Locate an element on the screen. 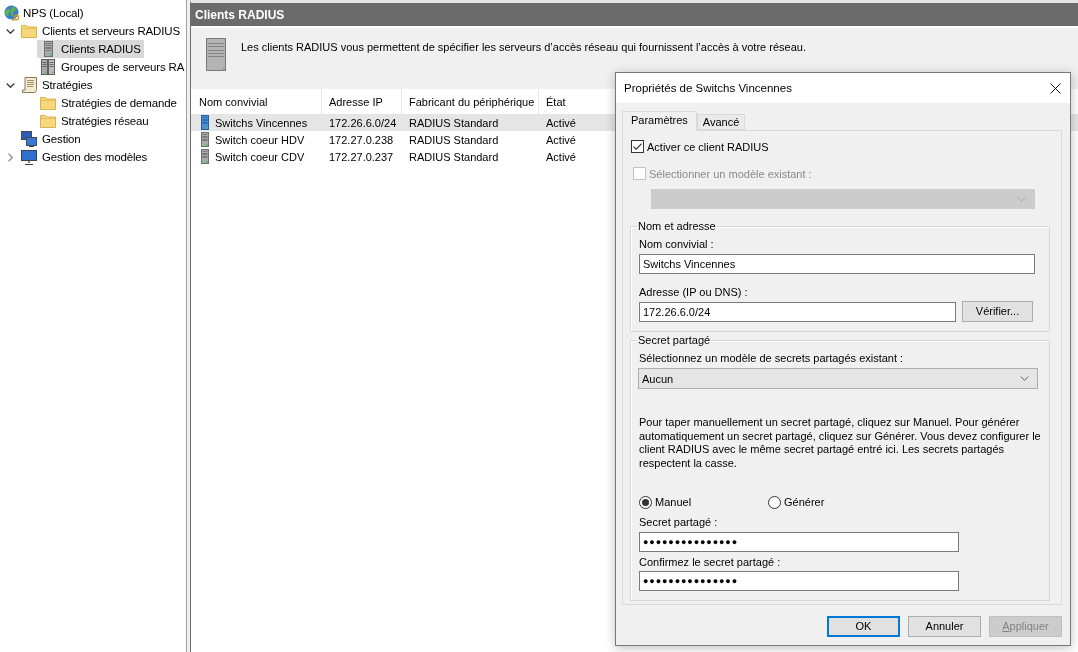 This screenshot has height=652, width=1078. field-label: Adresse (IP ou DNS) : is located at coordinates (694, 292).